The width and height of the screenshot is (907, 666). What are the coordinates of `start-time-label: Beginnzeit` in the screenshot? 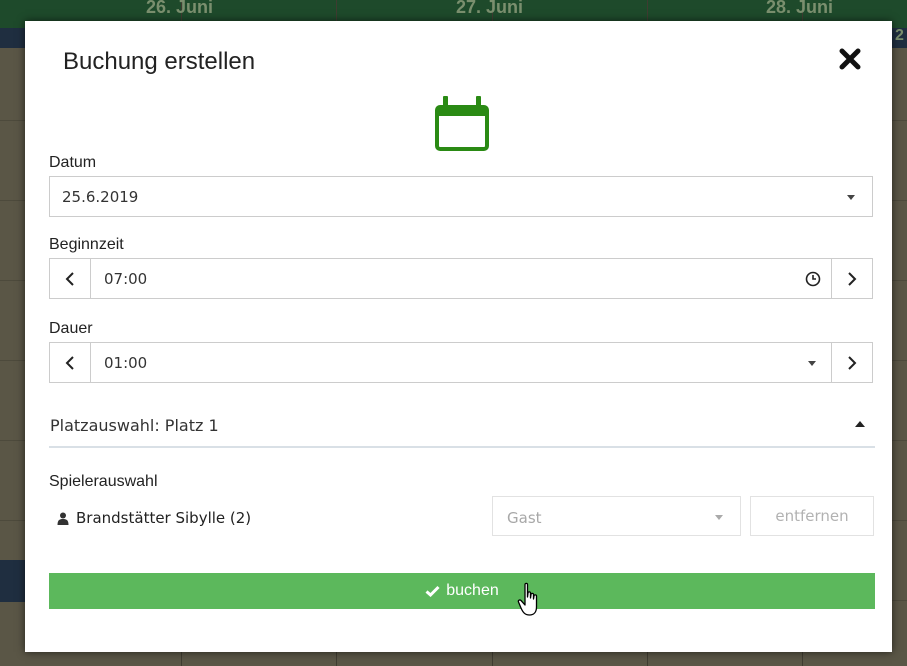 It's located at (86, 244).